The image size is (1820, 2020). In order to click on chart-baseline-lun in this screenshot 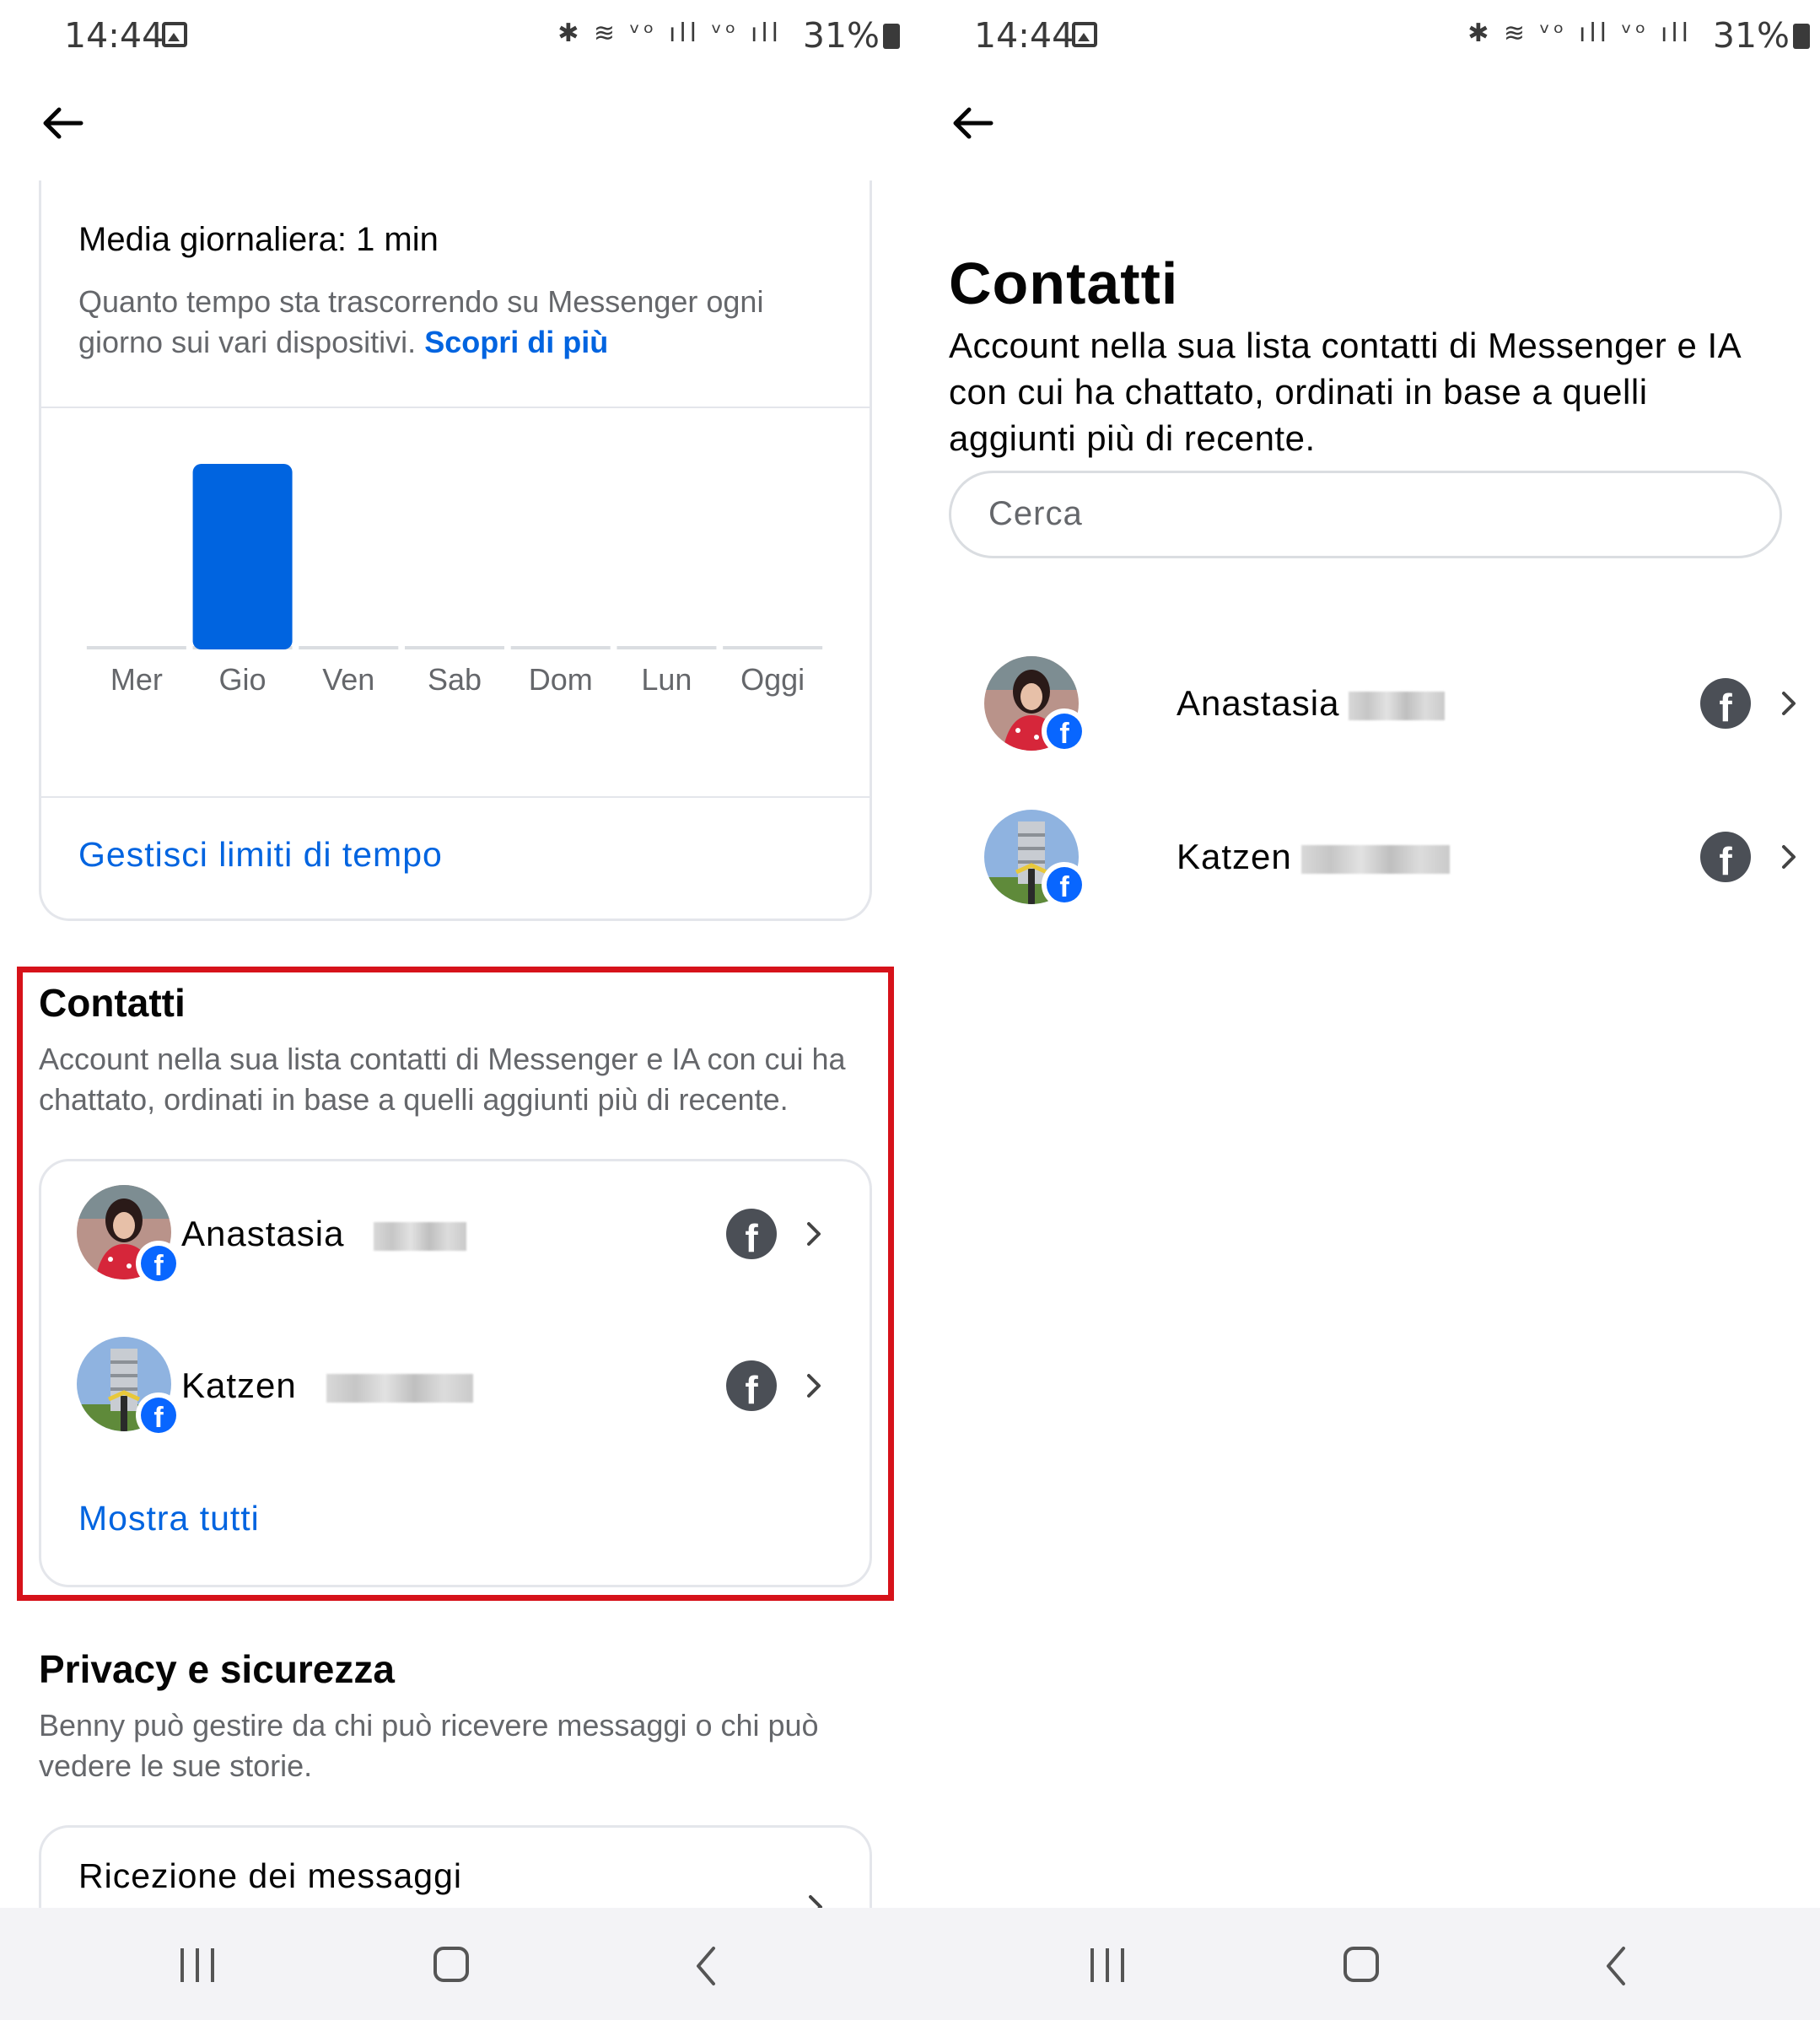, I will do `click(667, 647)`.